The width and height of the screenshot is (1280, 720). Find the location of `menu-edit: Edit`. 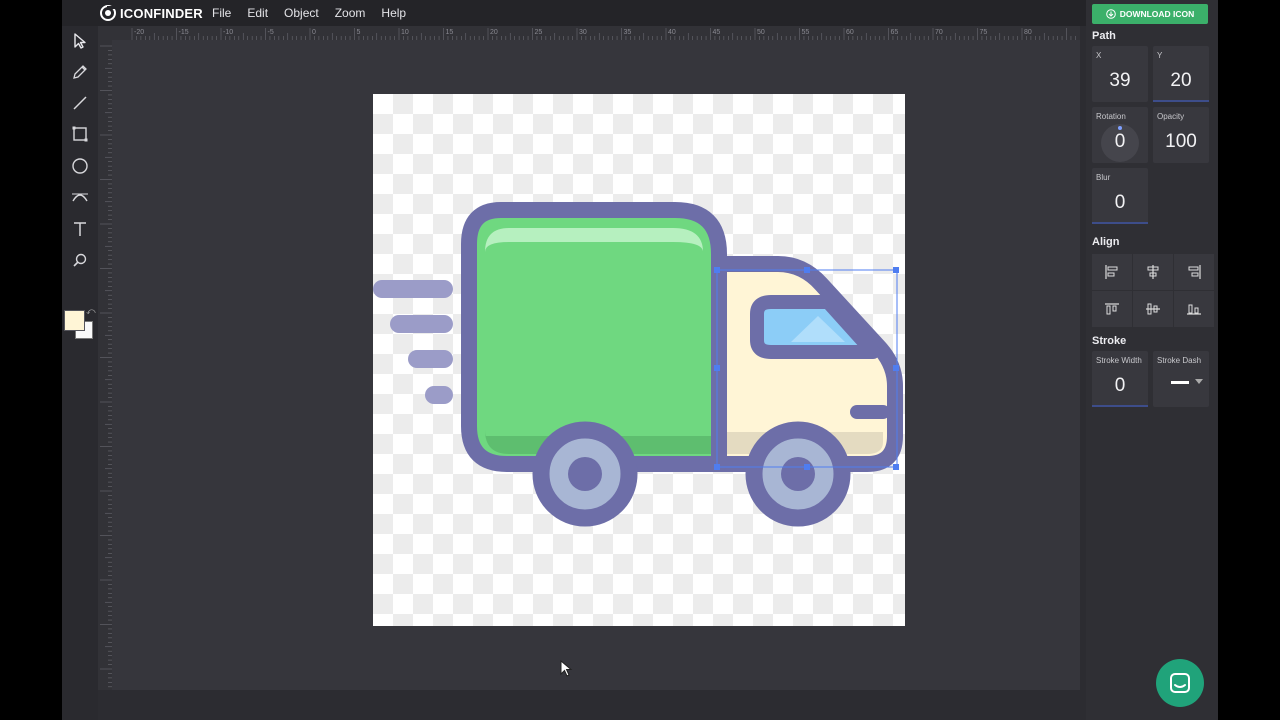

menu-edit: Edit is located at coordinates (257, 13).